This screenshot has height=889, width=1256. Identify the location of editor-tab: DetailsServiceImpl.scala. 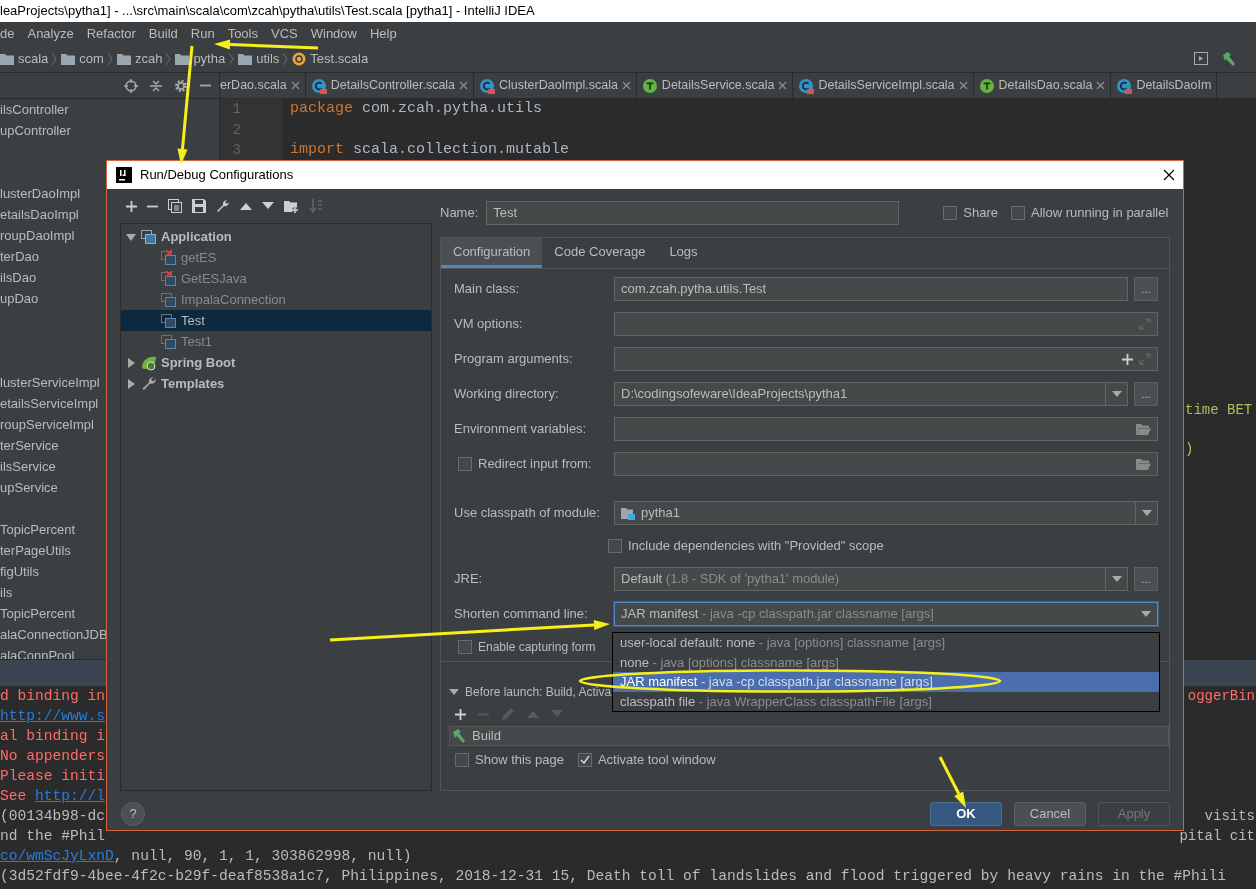
(883, 85).